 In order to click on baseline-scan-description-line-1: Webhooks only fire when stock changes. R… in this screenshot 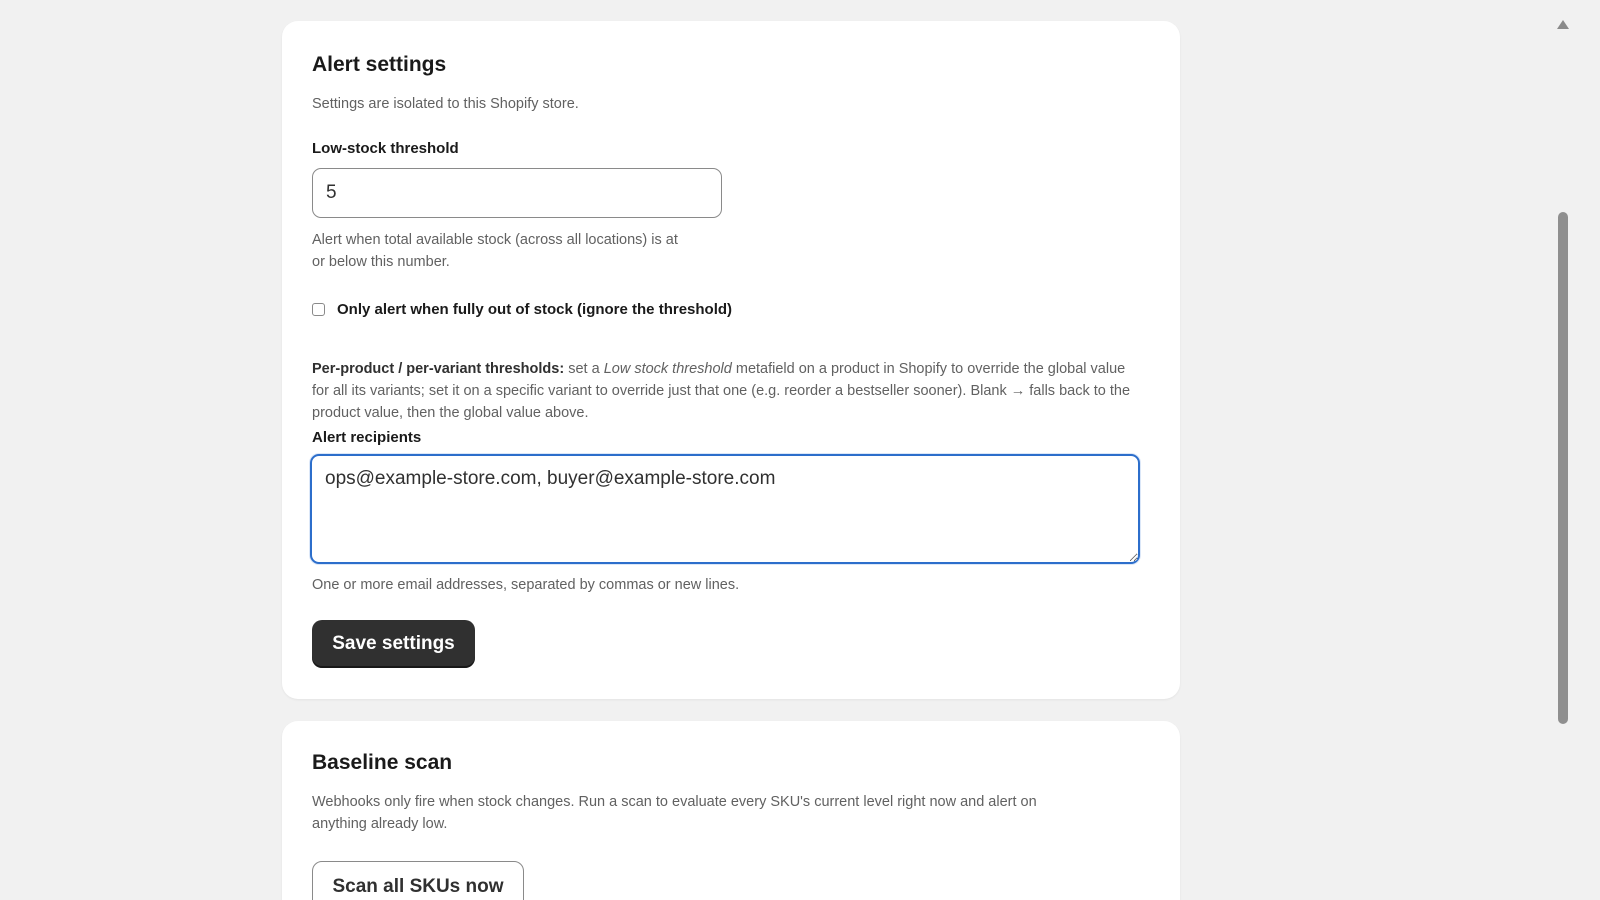, I will do `click(674, 802)`.